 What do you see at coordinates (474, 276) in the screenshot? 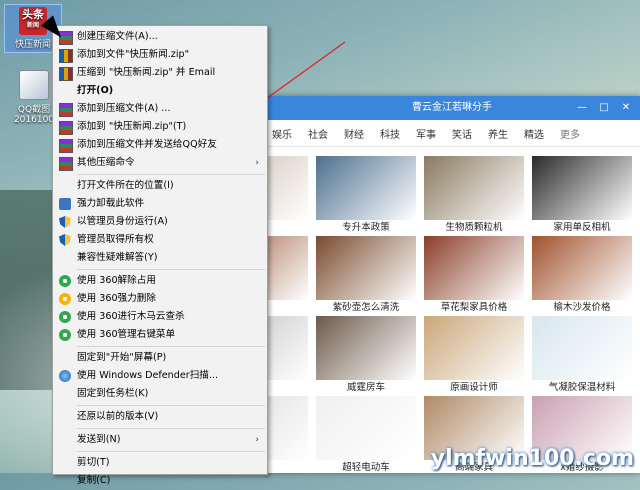
I see `news-tile: 草花梨家具价格` at bounding box center [474, 276].